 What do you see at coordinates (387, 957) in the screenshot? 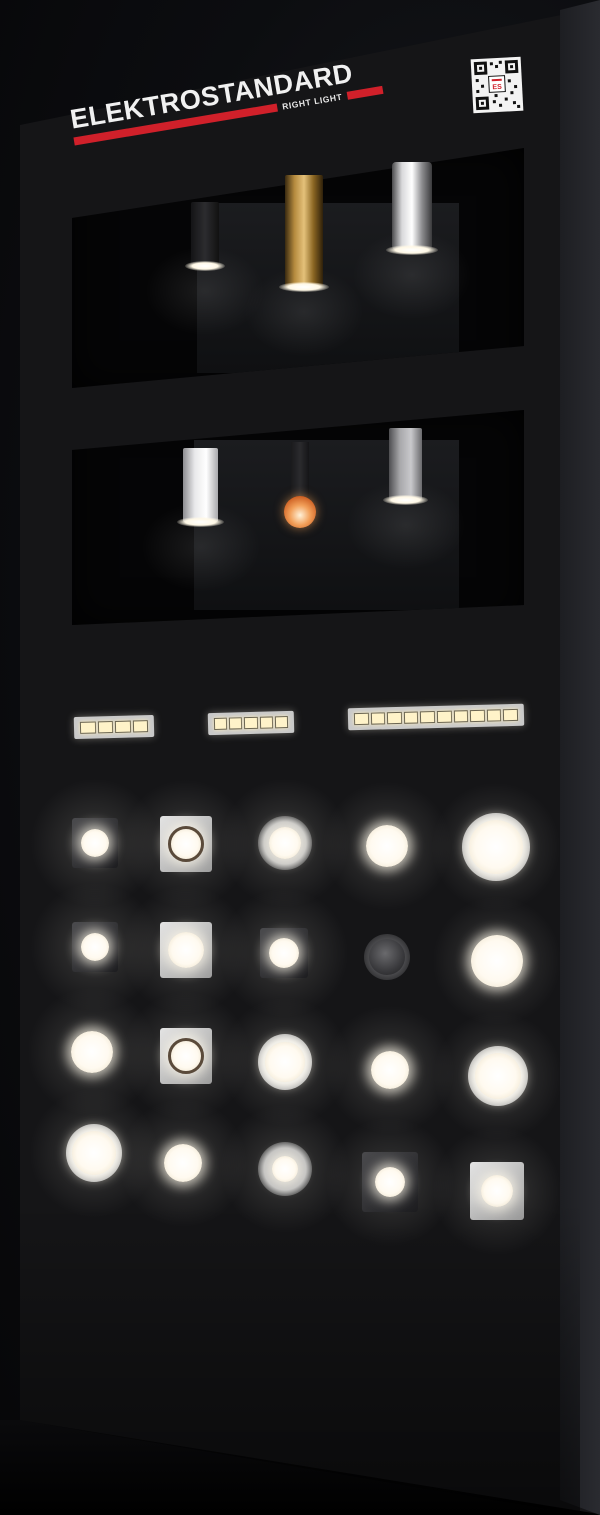
I see `downlight-off` at bounding box center [387, 957].